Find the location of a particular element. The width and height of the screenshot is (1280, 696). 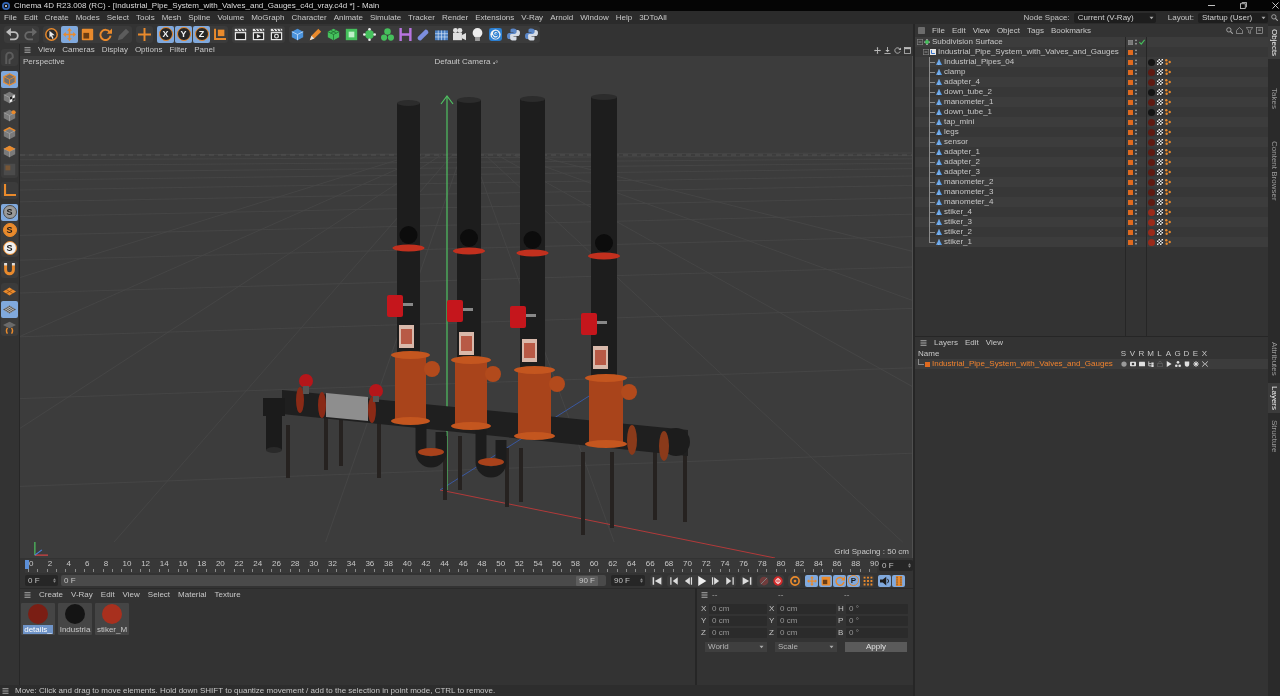

snap-settings-button: S is located at coordinates (9, 230).